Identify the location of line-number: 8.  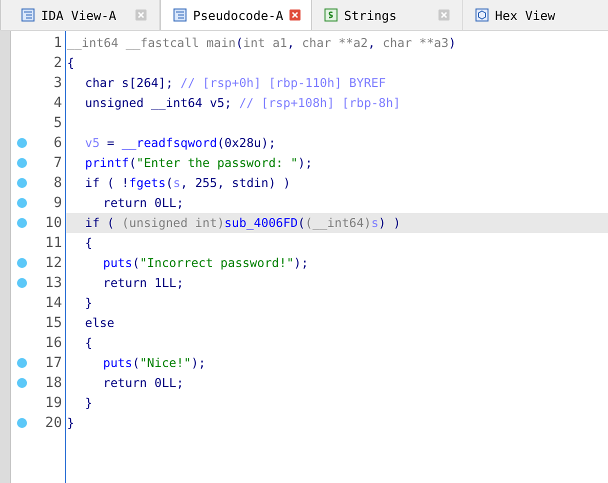
(57, 183).